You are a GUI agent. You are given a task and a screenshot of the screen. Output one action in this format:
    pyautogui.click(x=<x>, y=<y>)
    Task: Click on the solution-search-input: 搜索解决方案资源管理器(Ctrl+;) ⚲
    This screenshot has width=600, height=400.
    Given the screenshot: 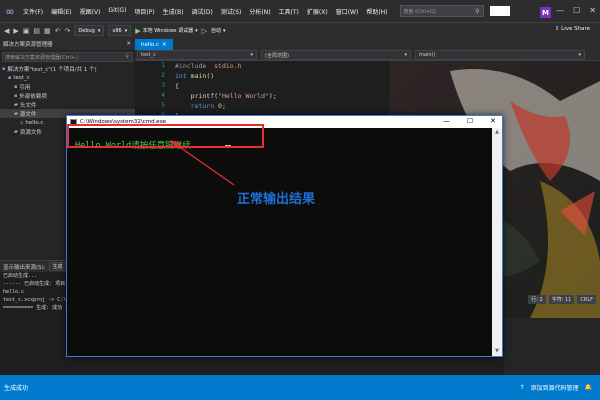 What is the action you would take?
    pyautogui.click(x=67, y=57)
    